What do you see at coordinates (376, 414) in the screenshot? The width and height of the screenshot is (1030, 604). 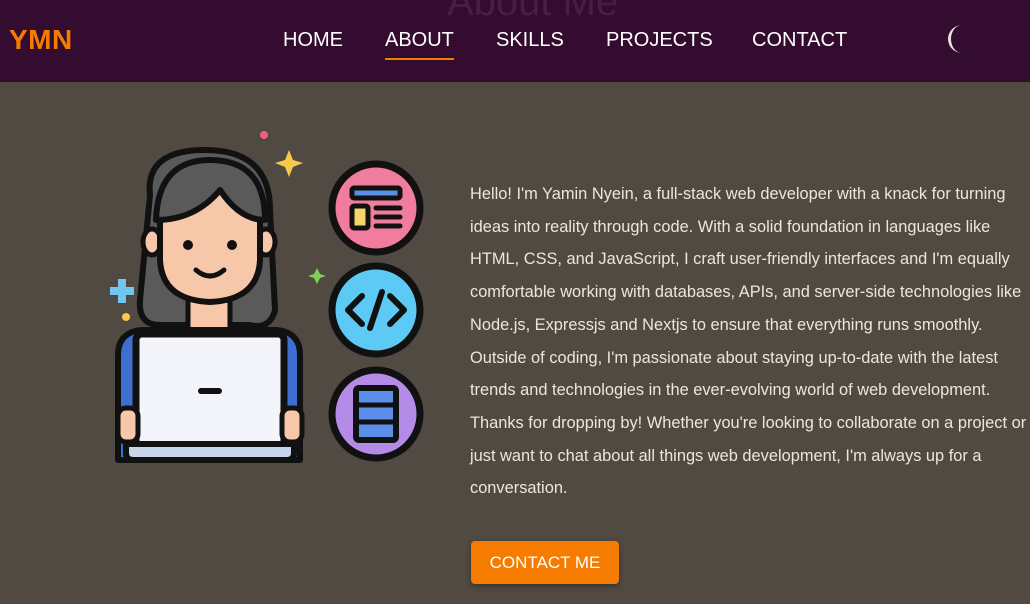 I see `database-icon` at bounding box center [376, 414].